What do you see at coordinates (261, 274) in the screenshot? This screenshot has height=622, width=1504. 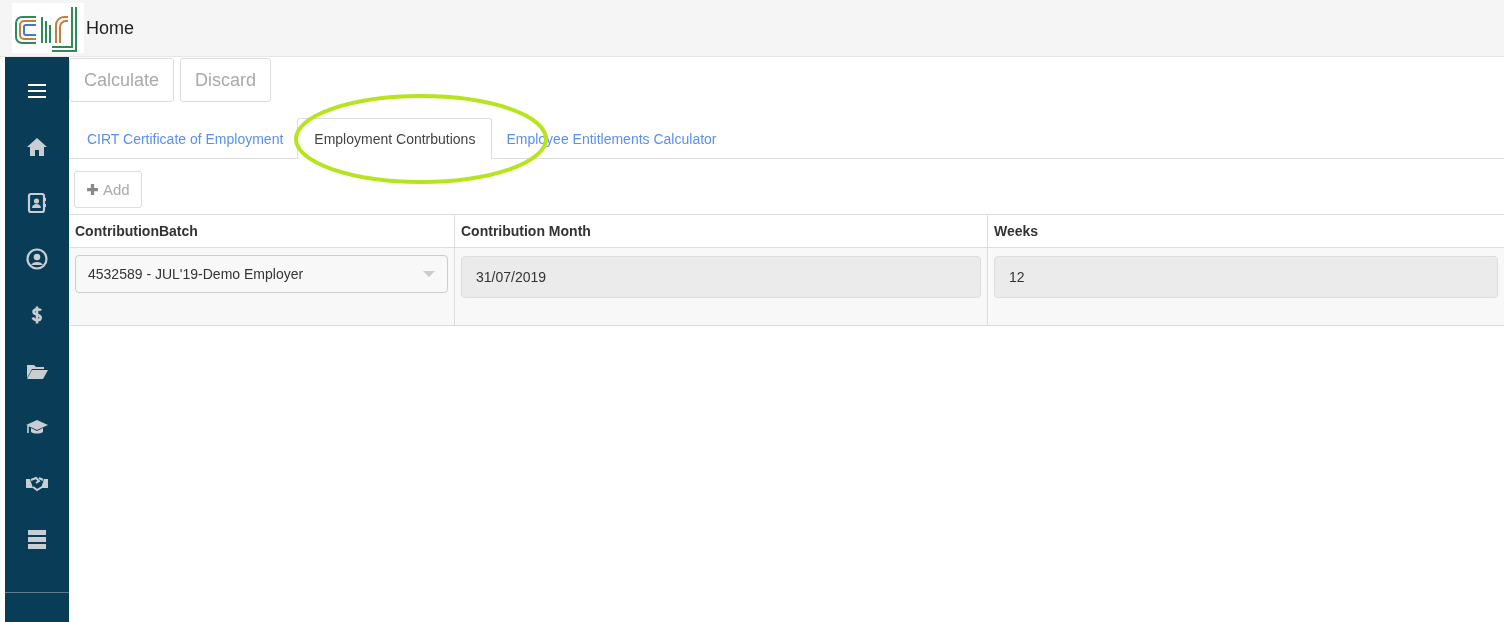 I see `batch-dropdown: 4532589 - JUL'19-Demo Employer` at bounding box center [261, 274].